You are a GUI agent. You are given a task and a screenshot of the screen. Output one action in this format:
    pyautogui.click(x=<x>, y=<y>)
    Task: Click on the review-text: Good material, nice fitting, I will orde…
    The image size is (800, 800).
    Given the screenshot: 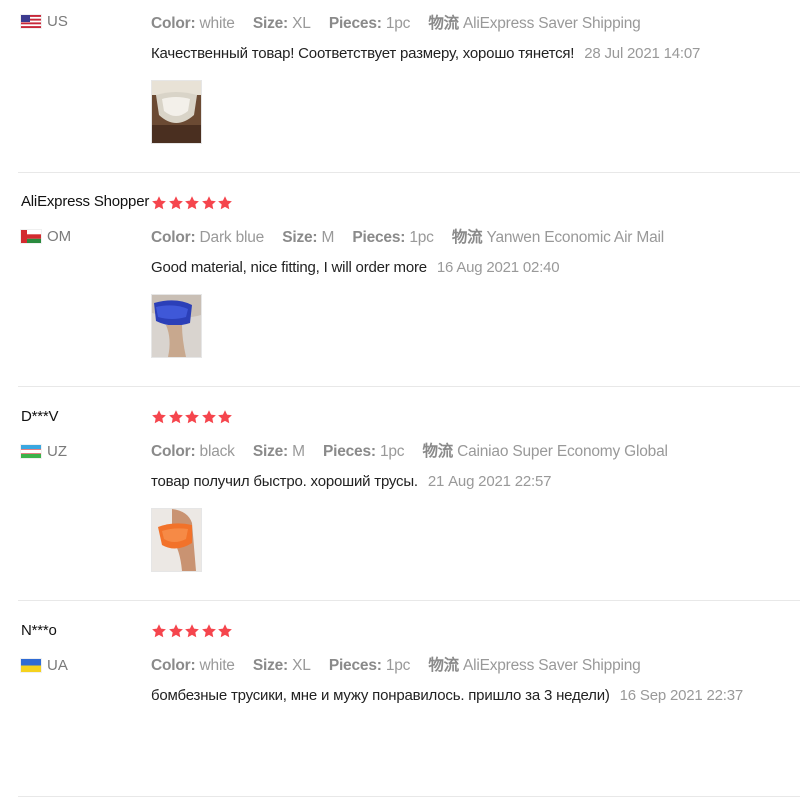 What is the action you would take?
    pyautogui.click(x=289, y=267)
    